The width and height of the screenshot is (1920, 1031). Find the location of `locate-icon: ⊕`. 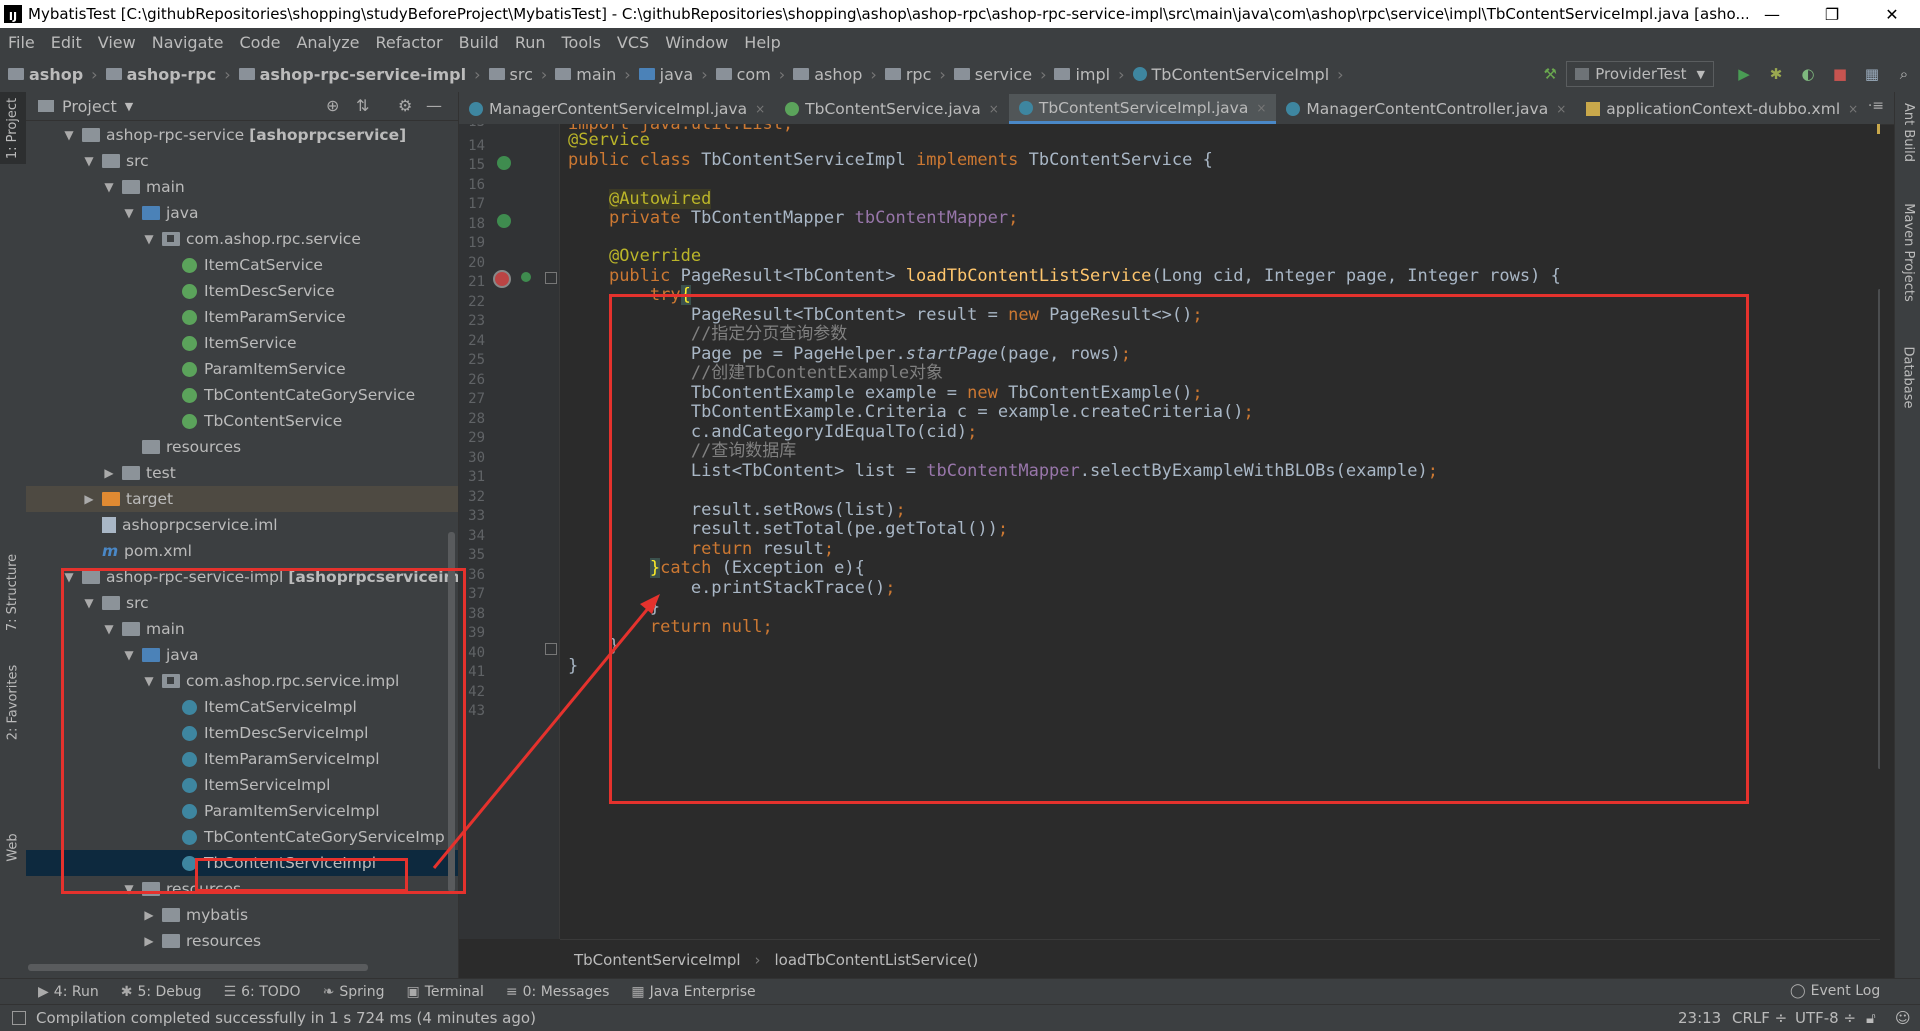

locate-icon: ⊕ is located at coordinates (332, 105).